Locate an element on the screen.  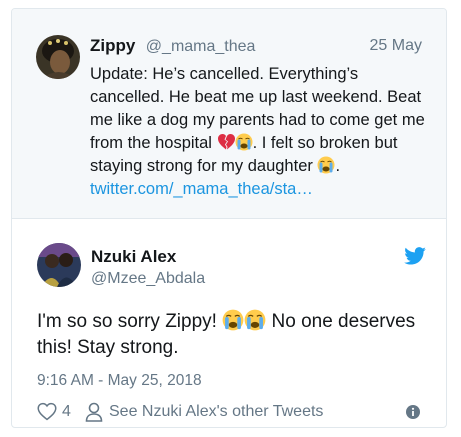
quoted-tweet-header: Zippy @_mama_thea 25 May is located at coordinates (256, 47).